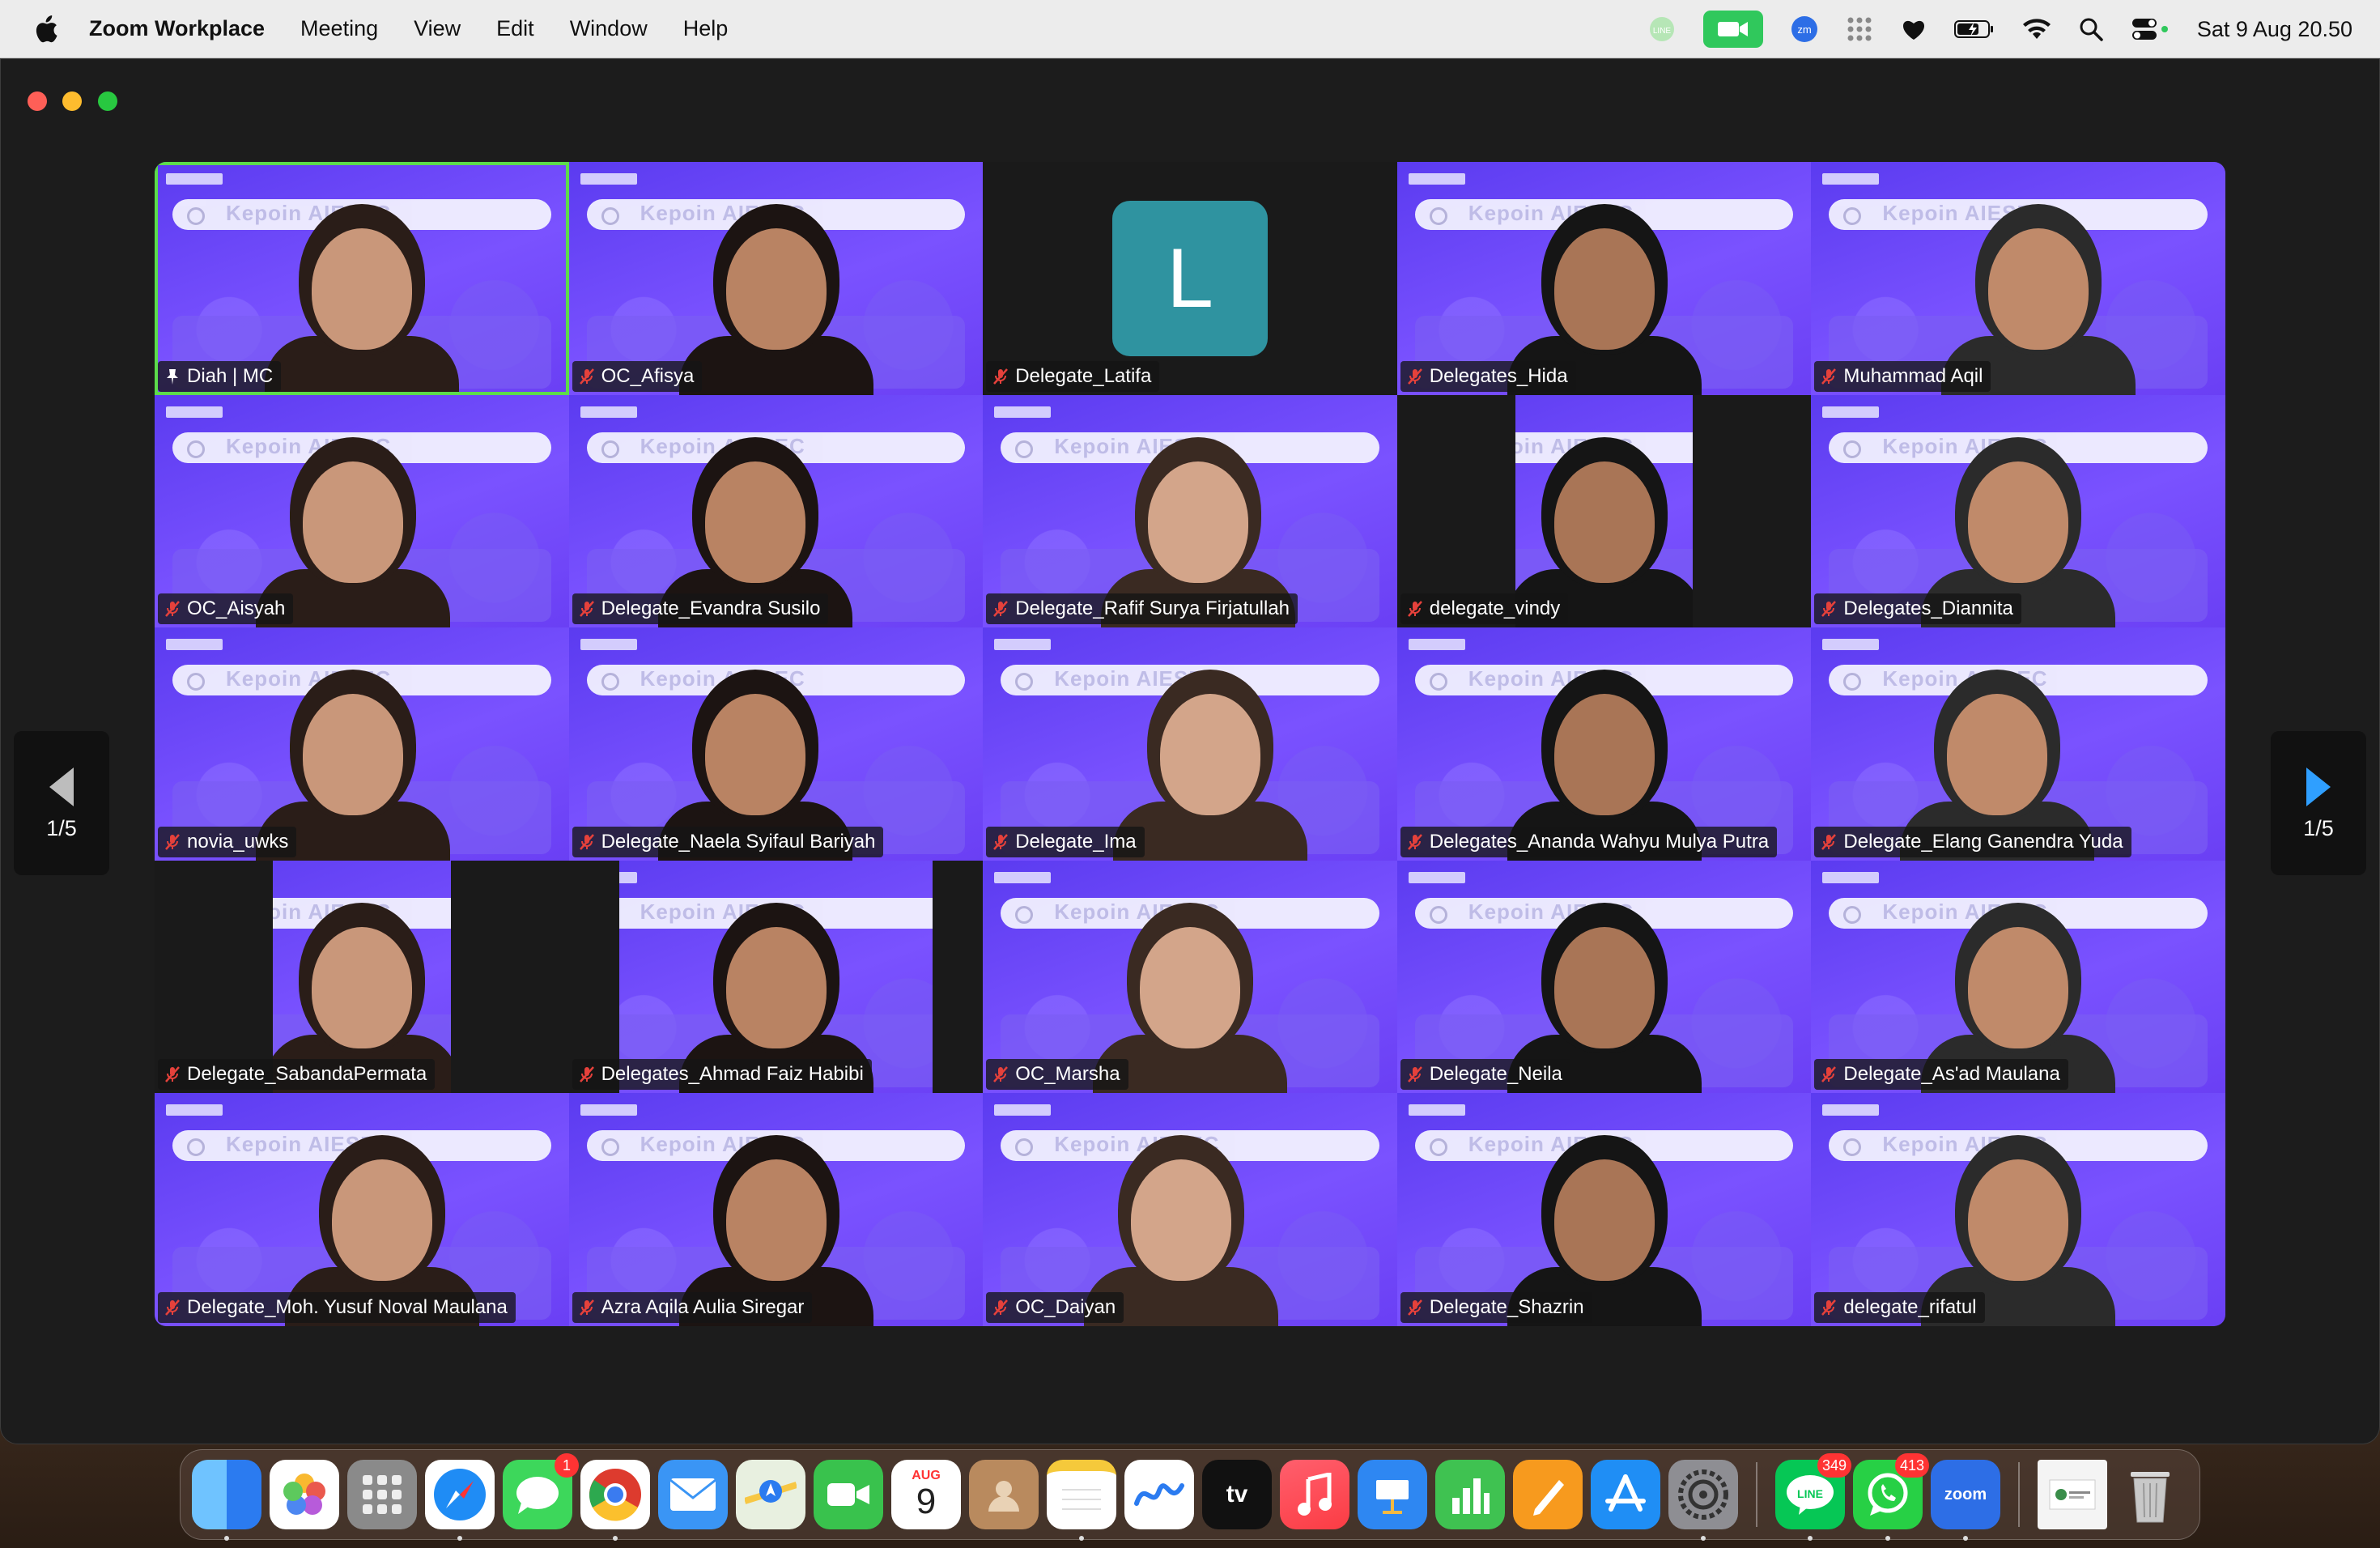 This screenshot has height=1548, width=2380. I want to click on participant-name: OC_Afisya, so click(648, 375).